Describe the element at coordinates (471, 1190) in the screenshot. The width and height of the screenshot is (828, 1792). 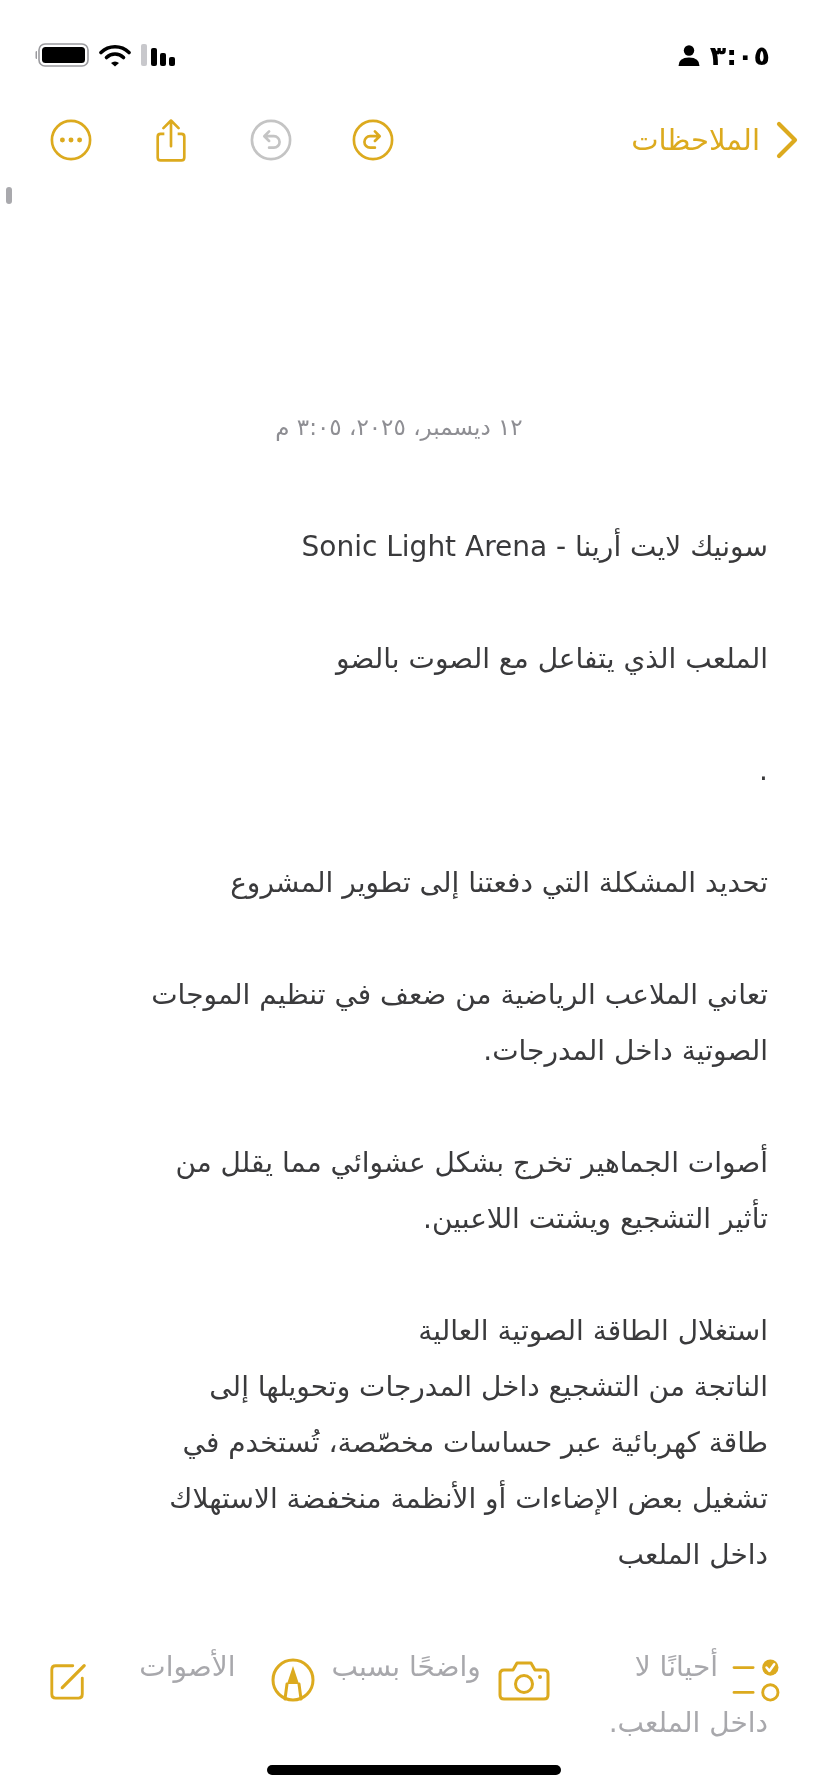
I see `note-paragraph: أصوات الجماهير تخرج بشكل عشوائي مما يقلل من تأثير التشجيع ويشتت اللاعبين.` at that location.